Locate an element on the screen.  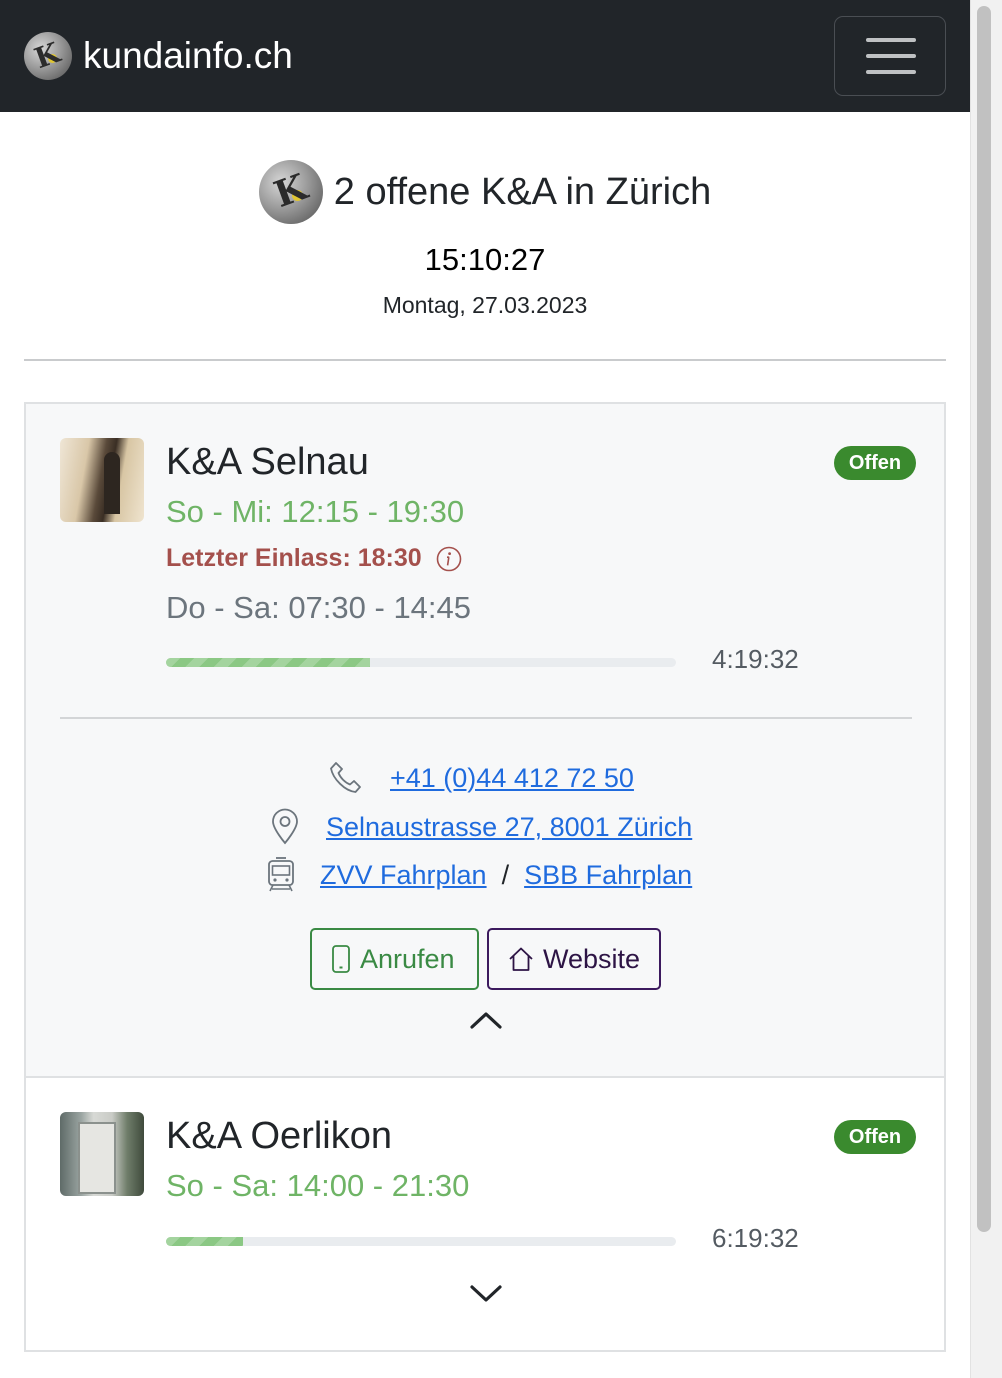
brand-name: kundainfo.ch is located at coordinates (188, 55).